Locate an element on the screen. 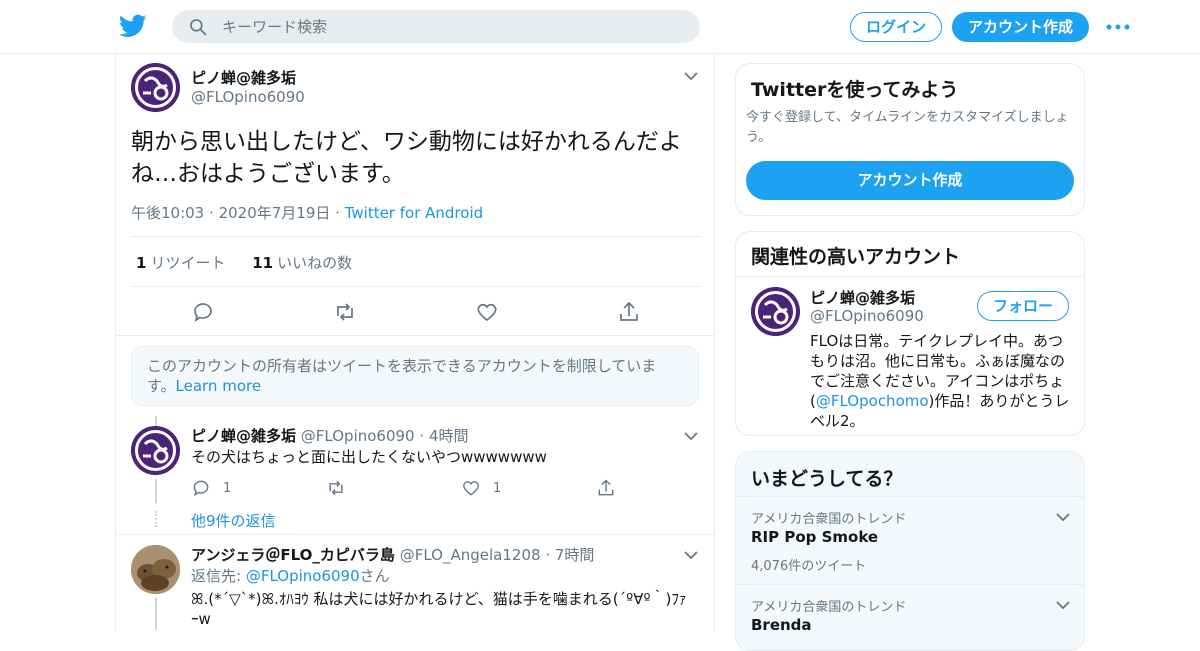  tweet-actions is located at coordinates (421, 312).